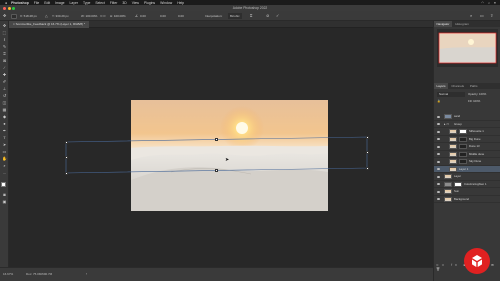 Image resolution: width=500 pixels, height=281 pixels. I want to click on layer-row: Dune 13, so click(467, 147).